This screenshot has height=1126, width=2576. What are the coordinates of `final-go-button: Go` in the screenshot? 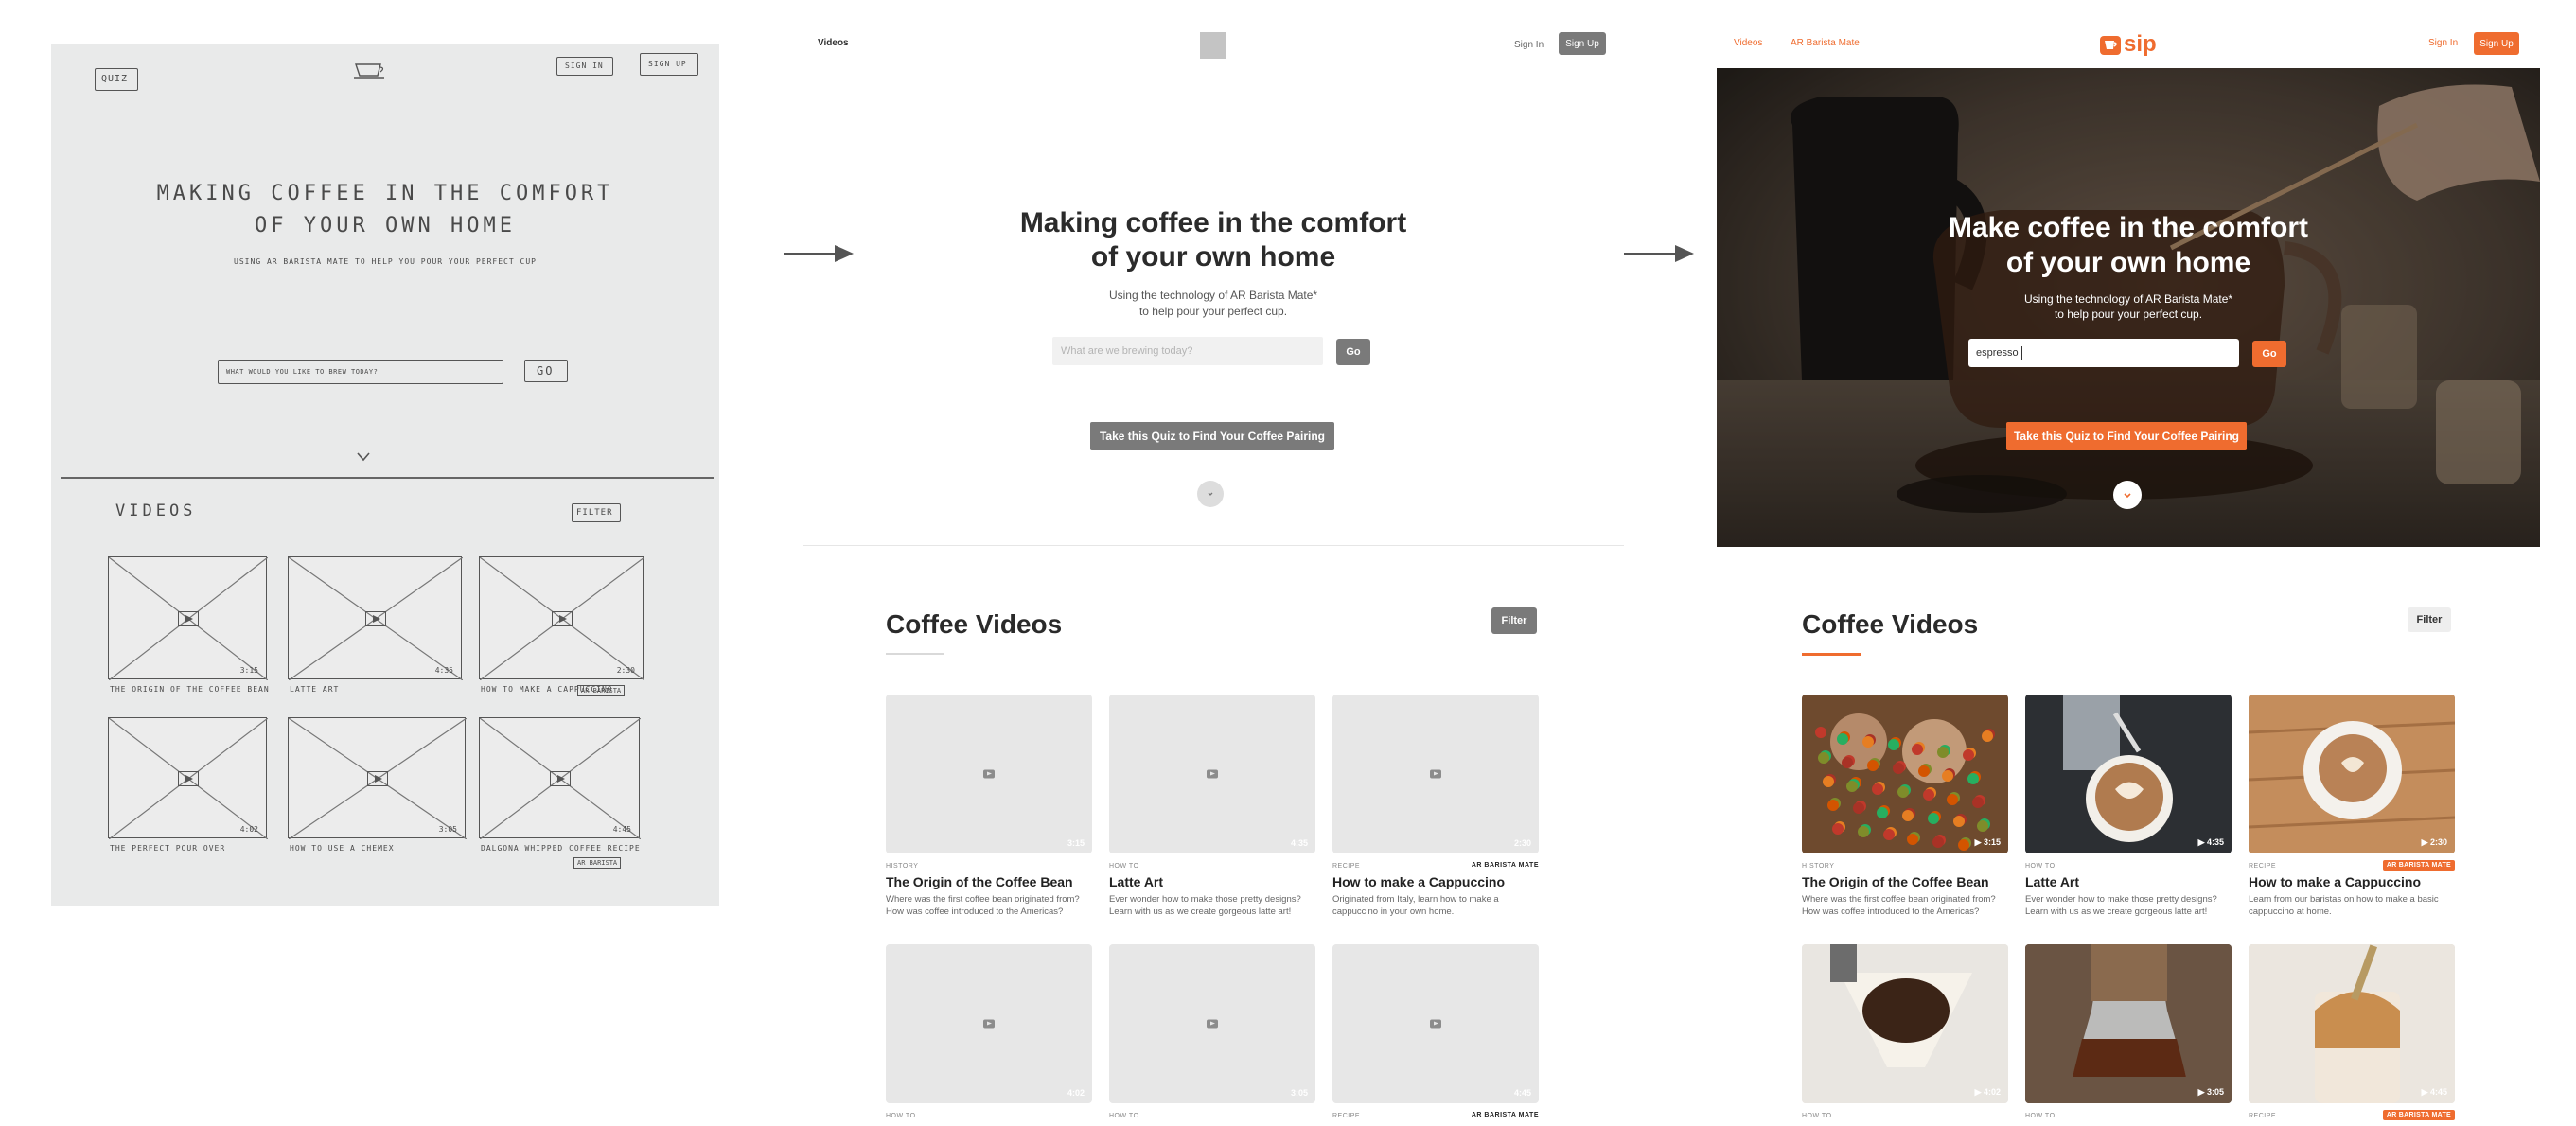 It's located at (2269, 354).